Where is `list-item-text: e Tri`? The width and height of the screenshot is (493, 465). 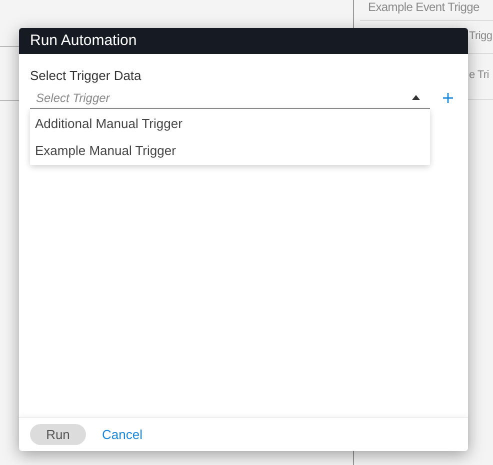
list-item-text: e Tri is located at coordinates (479, 75).